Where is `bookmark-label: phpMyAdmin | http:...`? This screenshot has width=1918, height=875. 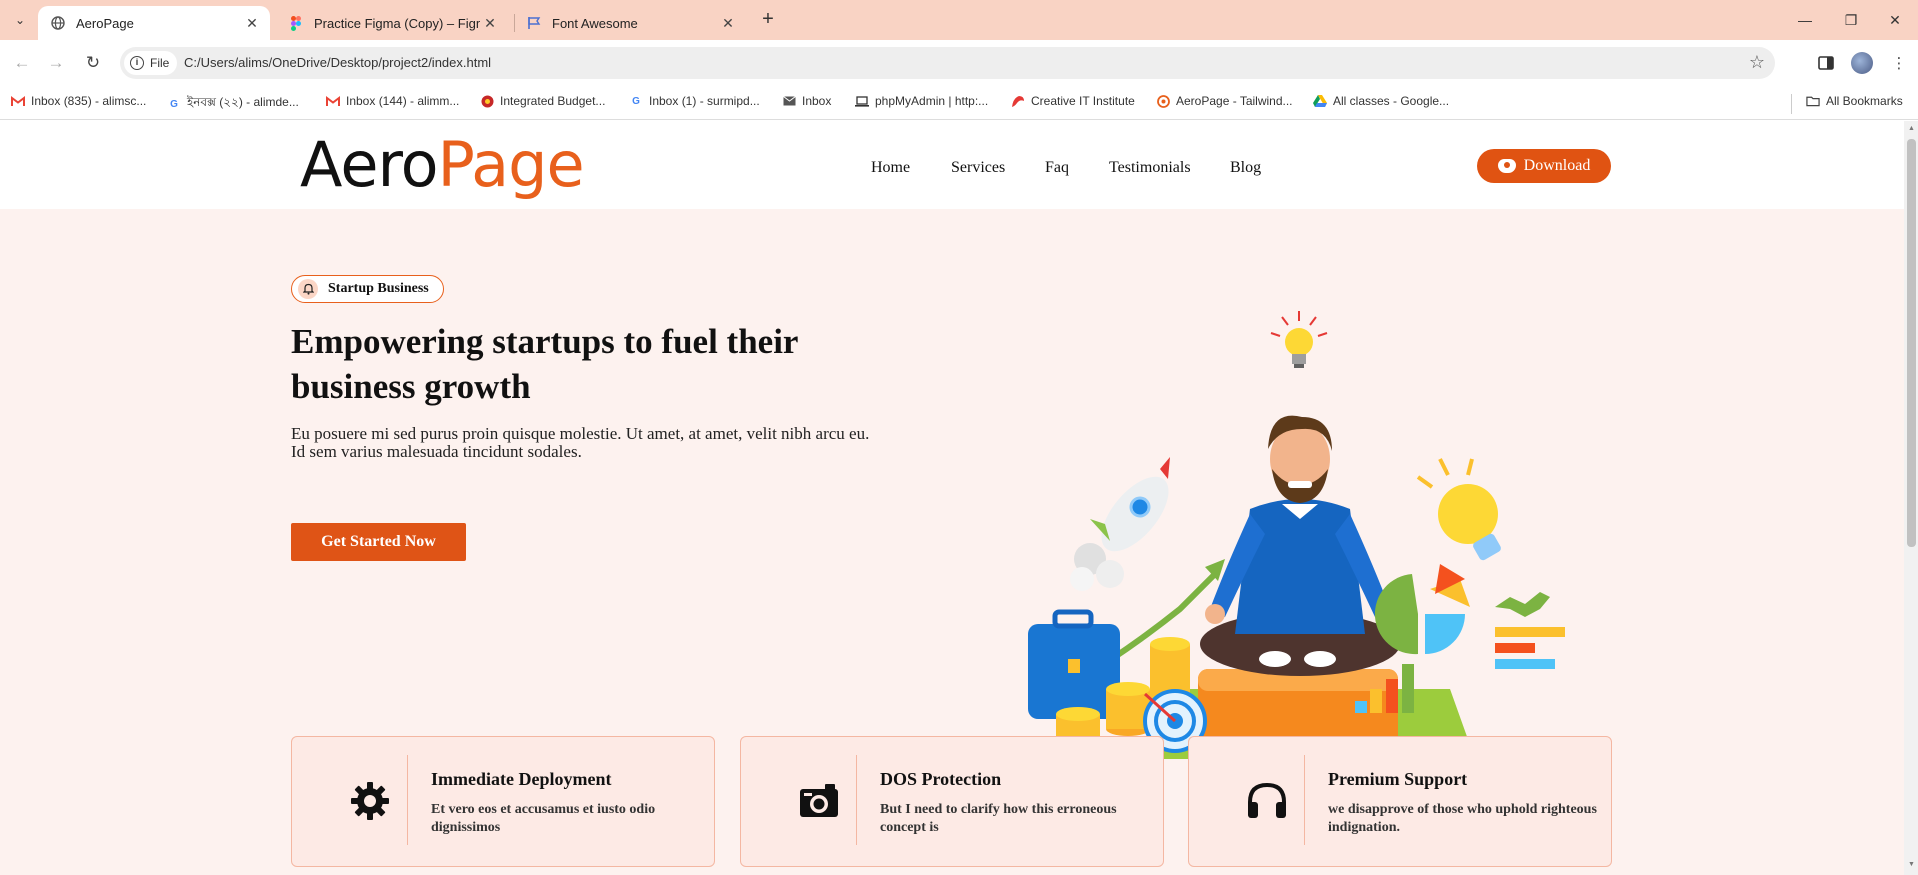 bookmark-label: phpMyAdmin | http:... is located at coordinates (932, 101).